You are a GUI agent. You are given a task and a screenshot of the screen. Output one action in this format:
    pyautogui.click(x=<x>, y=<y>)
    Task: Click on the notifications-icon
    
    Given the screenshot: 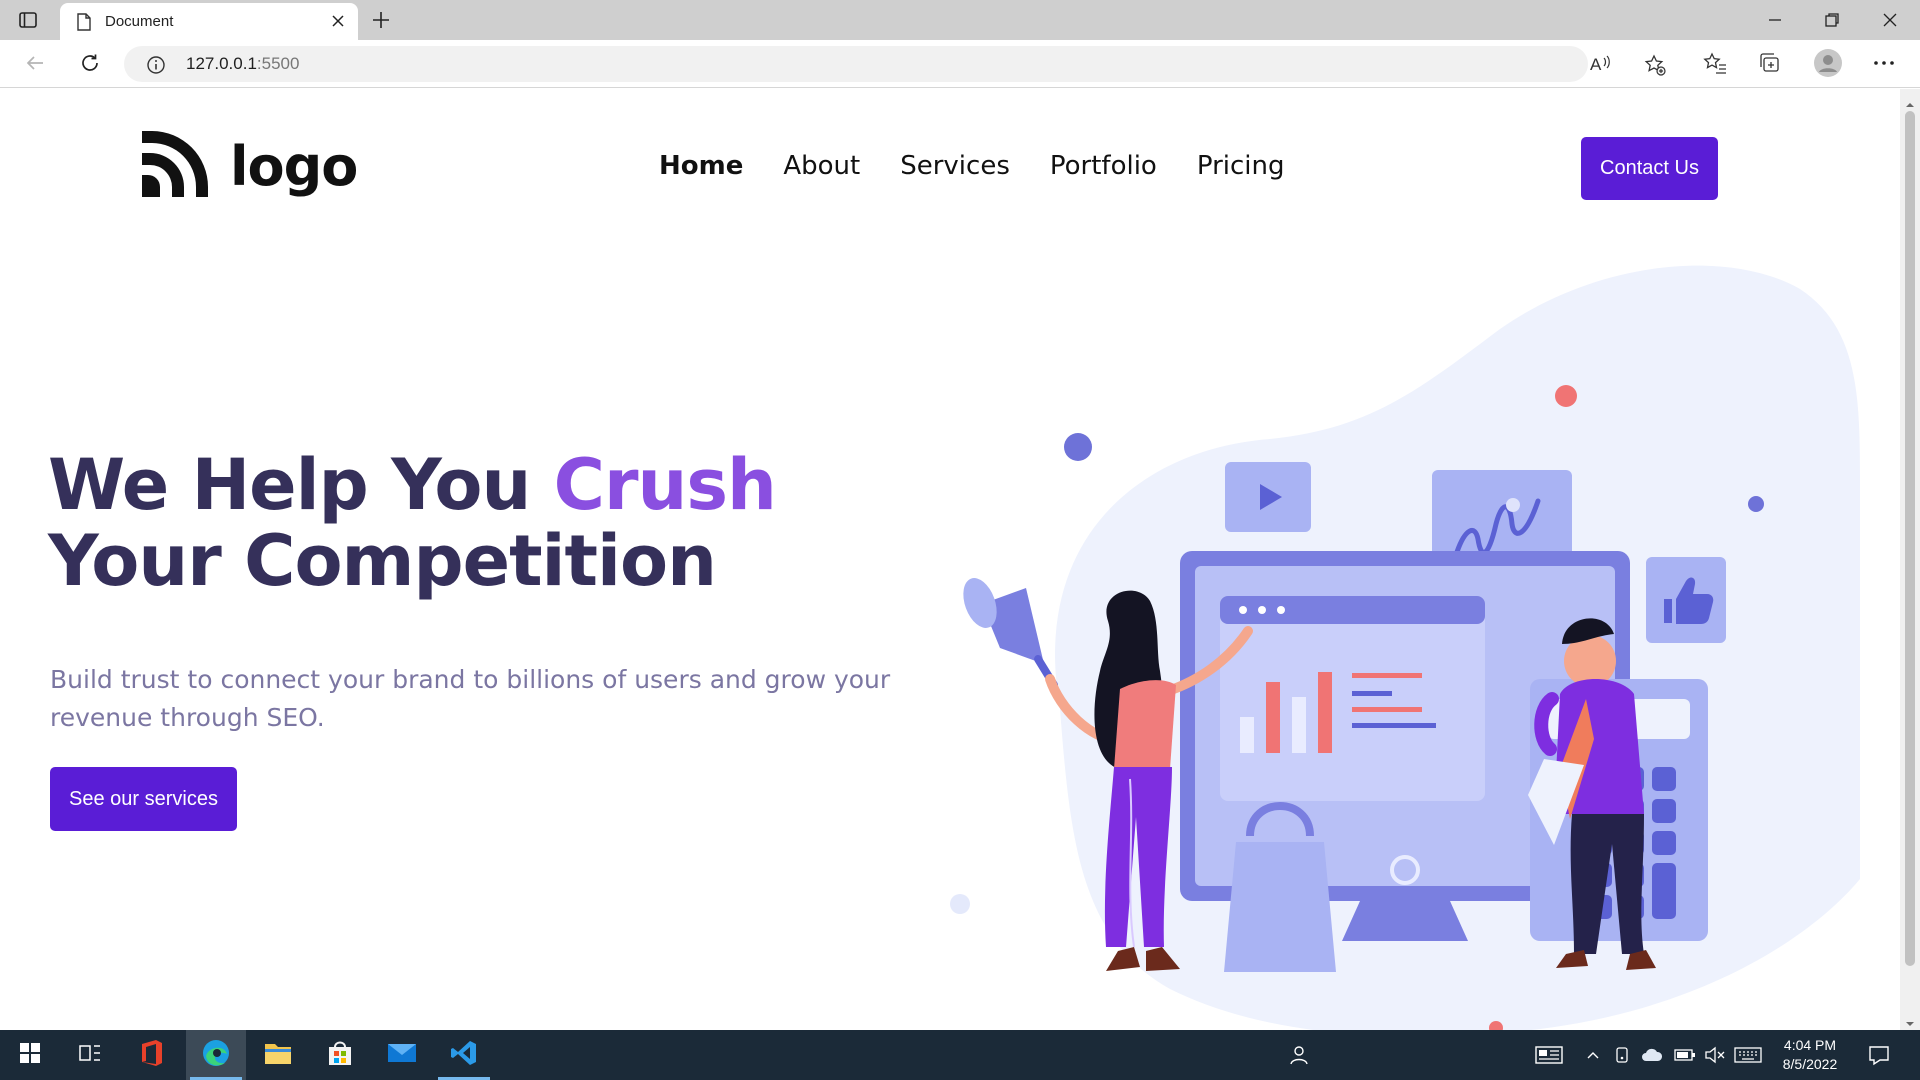 What is the action you would take?
    pyautogui.click(x=1879, y=1055)
    